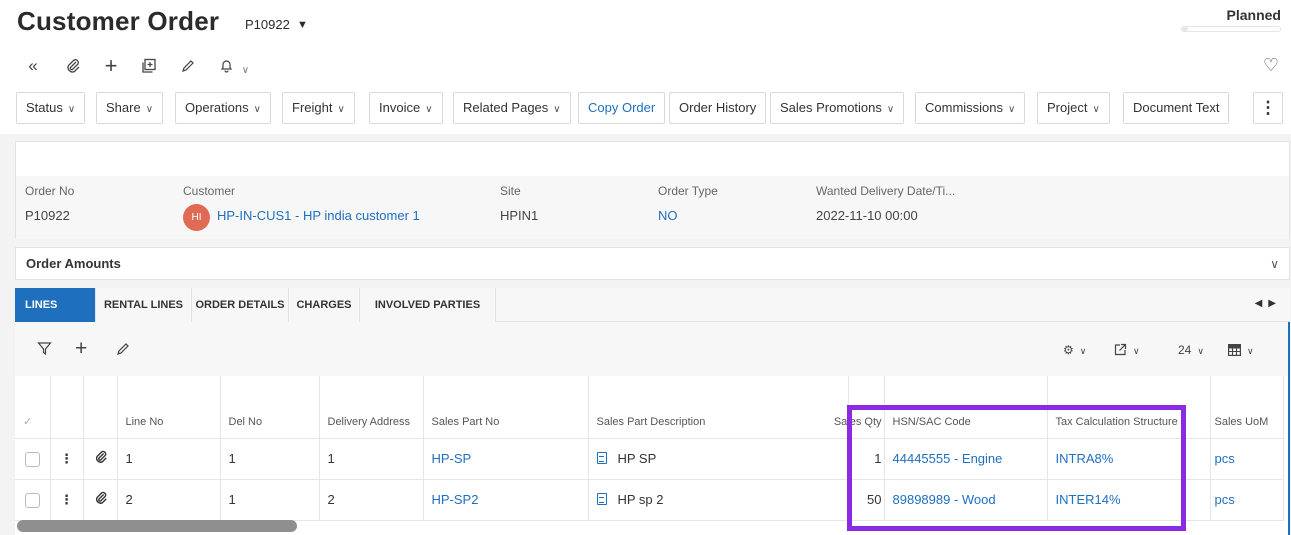 The image size is (1291, 535). I want to click on commissions-button: Commissions ∨, so click(970, 108).